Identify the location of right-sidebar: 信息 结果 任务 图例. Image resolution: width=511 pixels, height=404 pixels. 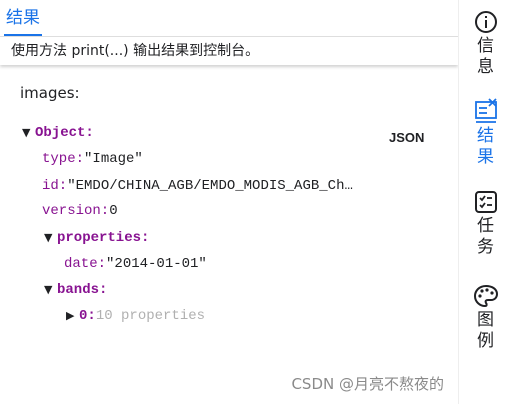
(484, 202).